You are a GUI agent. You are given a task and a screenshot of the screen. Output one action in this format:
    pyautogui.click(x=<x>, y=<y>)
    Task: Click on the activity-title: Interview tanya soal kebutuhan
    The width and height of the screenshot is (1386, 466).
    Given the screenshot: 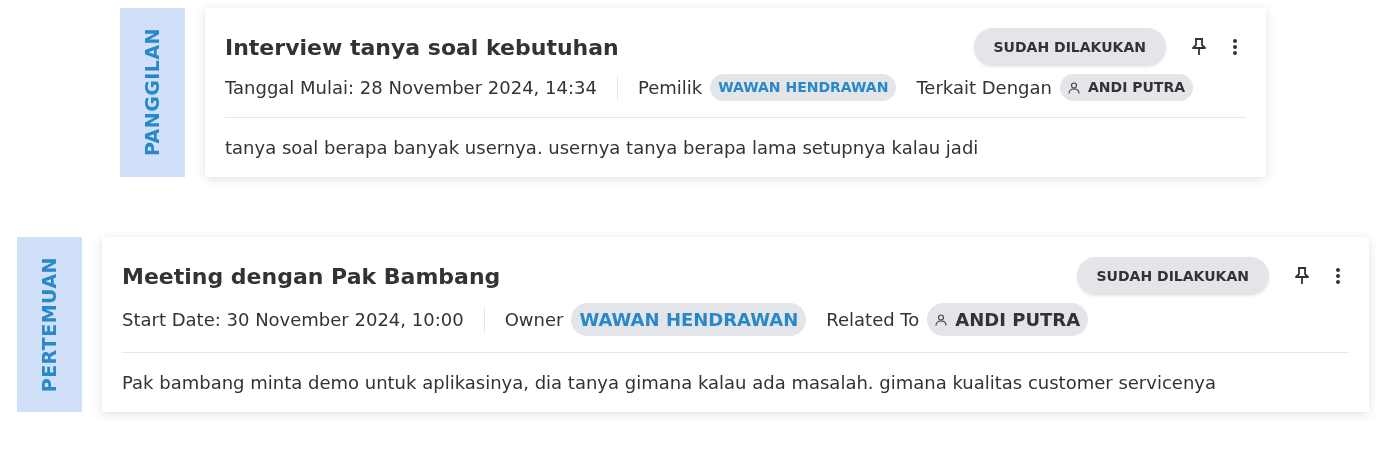 What is the action you would take?
    pyautogui.click(x=422, y=47)
    